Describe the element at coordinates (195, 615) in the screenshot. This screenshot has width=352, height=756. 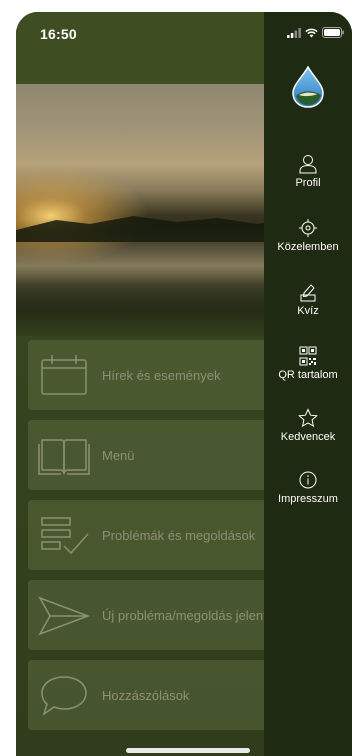
I see `tile-label: Új probléma/megoldás jelentése` at that location.